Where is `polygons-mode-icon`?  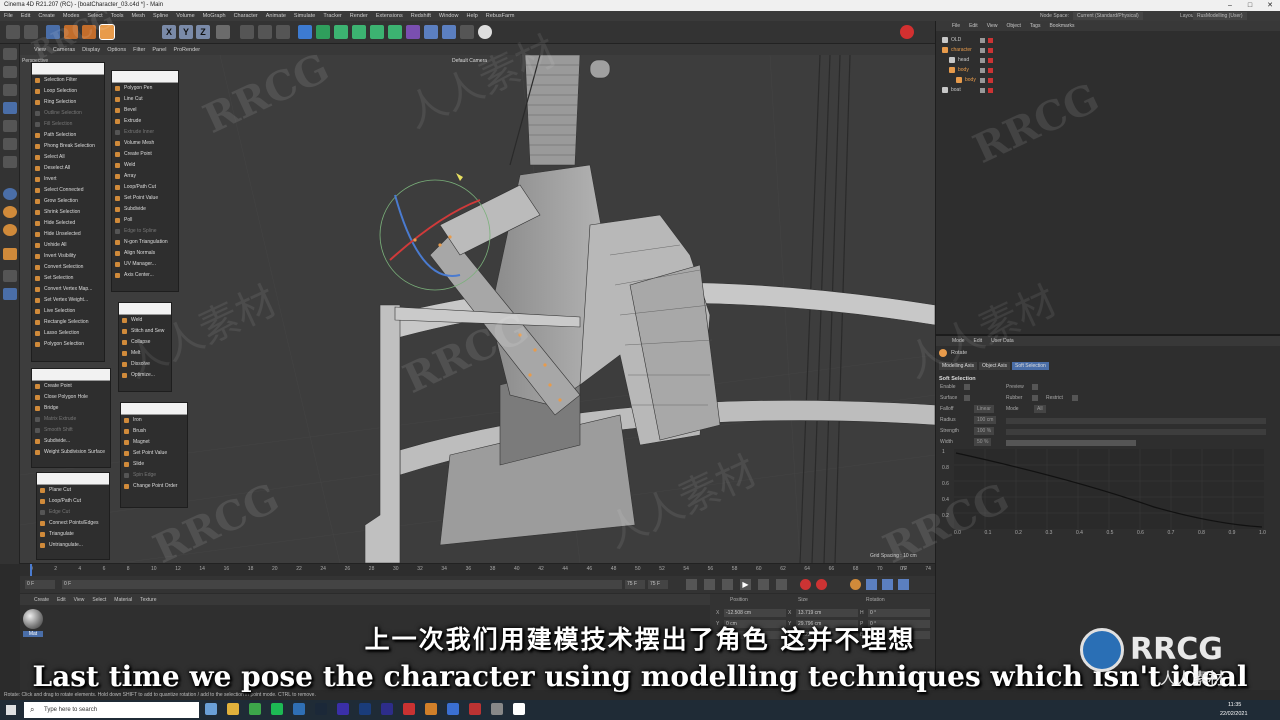 polygons-mode-icon is located at coordinates (10, 144).